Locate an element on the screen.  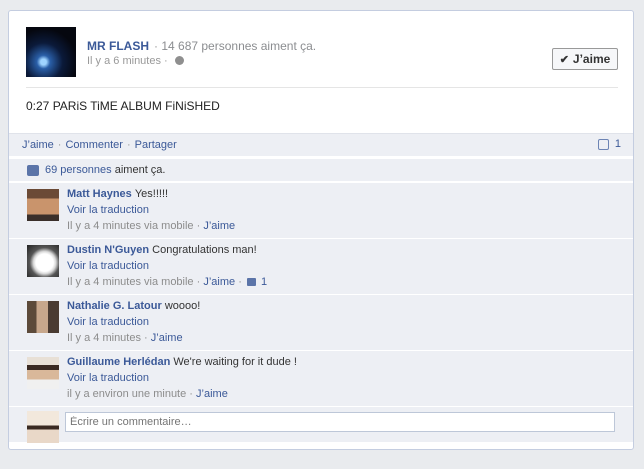
page-likes-count: · 14 687 personnes aiment ça. is located at coordinates (235, 46).